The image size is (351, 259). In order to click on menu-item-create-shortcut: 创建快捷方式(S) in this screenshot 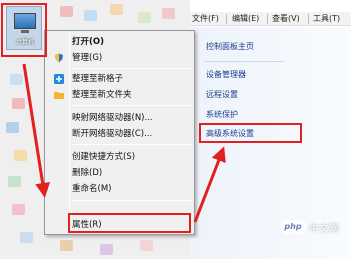, I will do `click(119, 157)`.